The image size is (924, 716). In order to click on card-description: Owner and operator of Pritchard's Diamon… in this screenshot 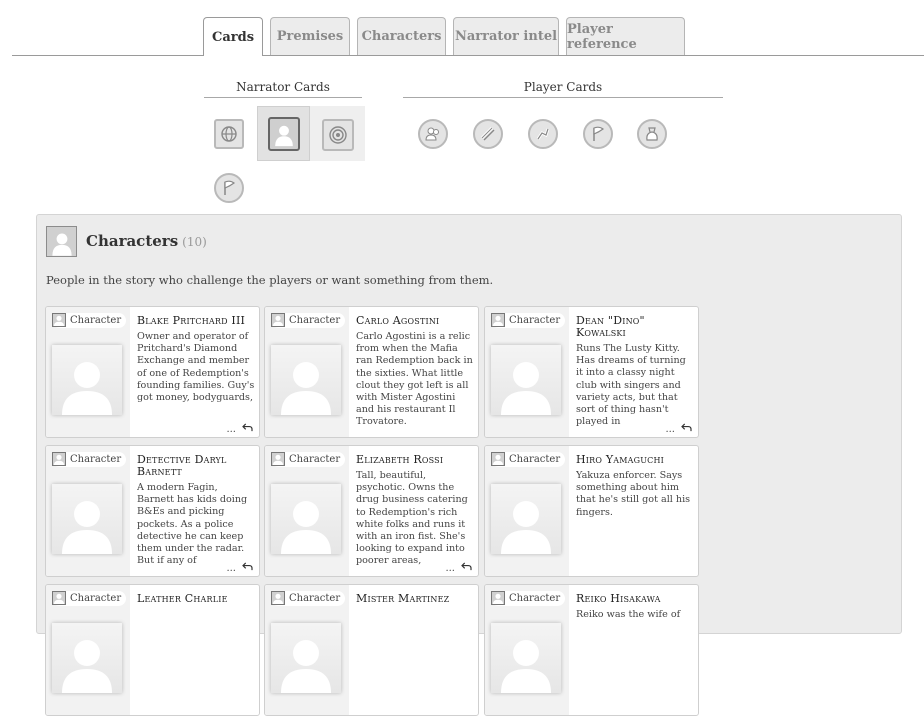, I will do `click(196, 367)`.